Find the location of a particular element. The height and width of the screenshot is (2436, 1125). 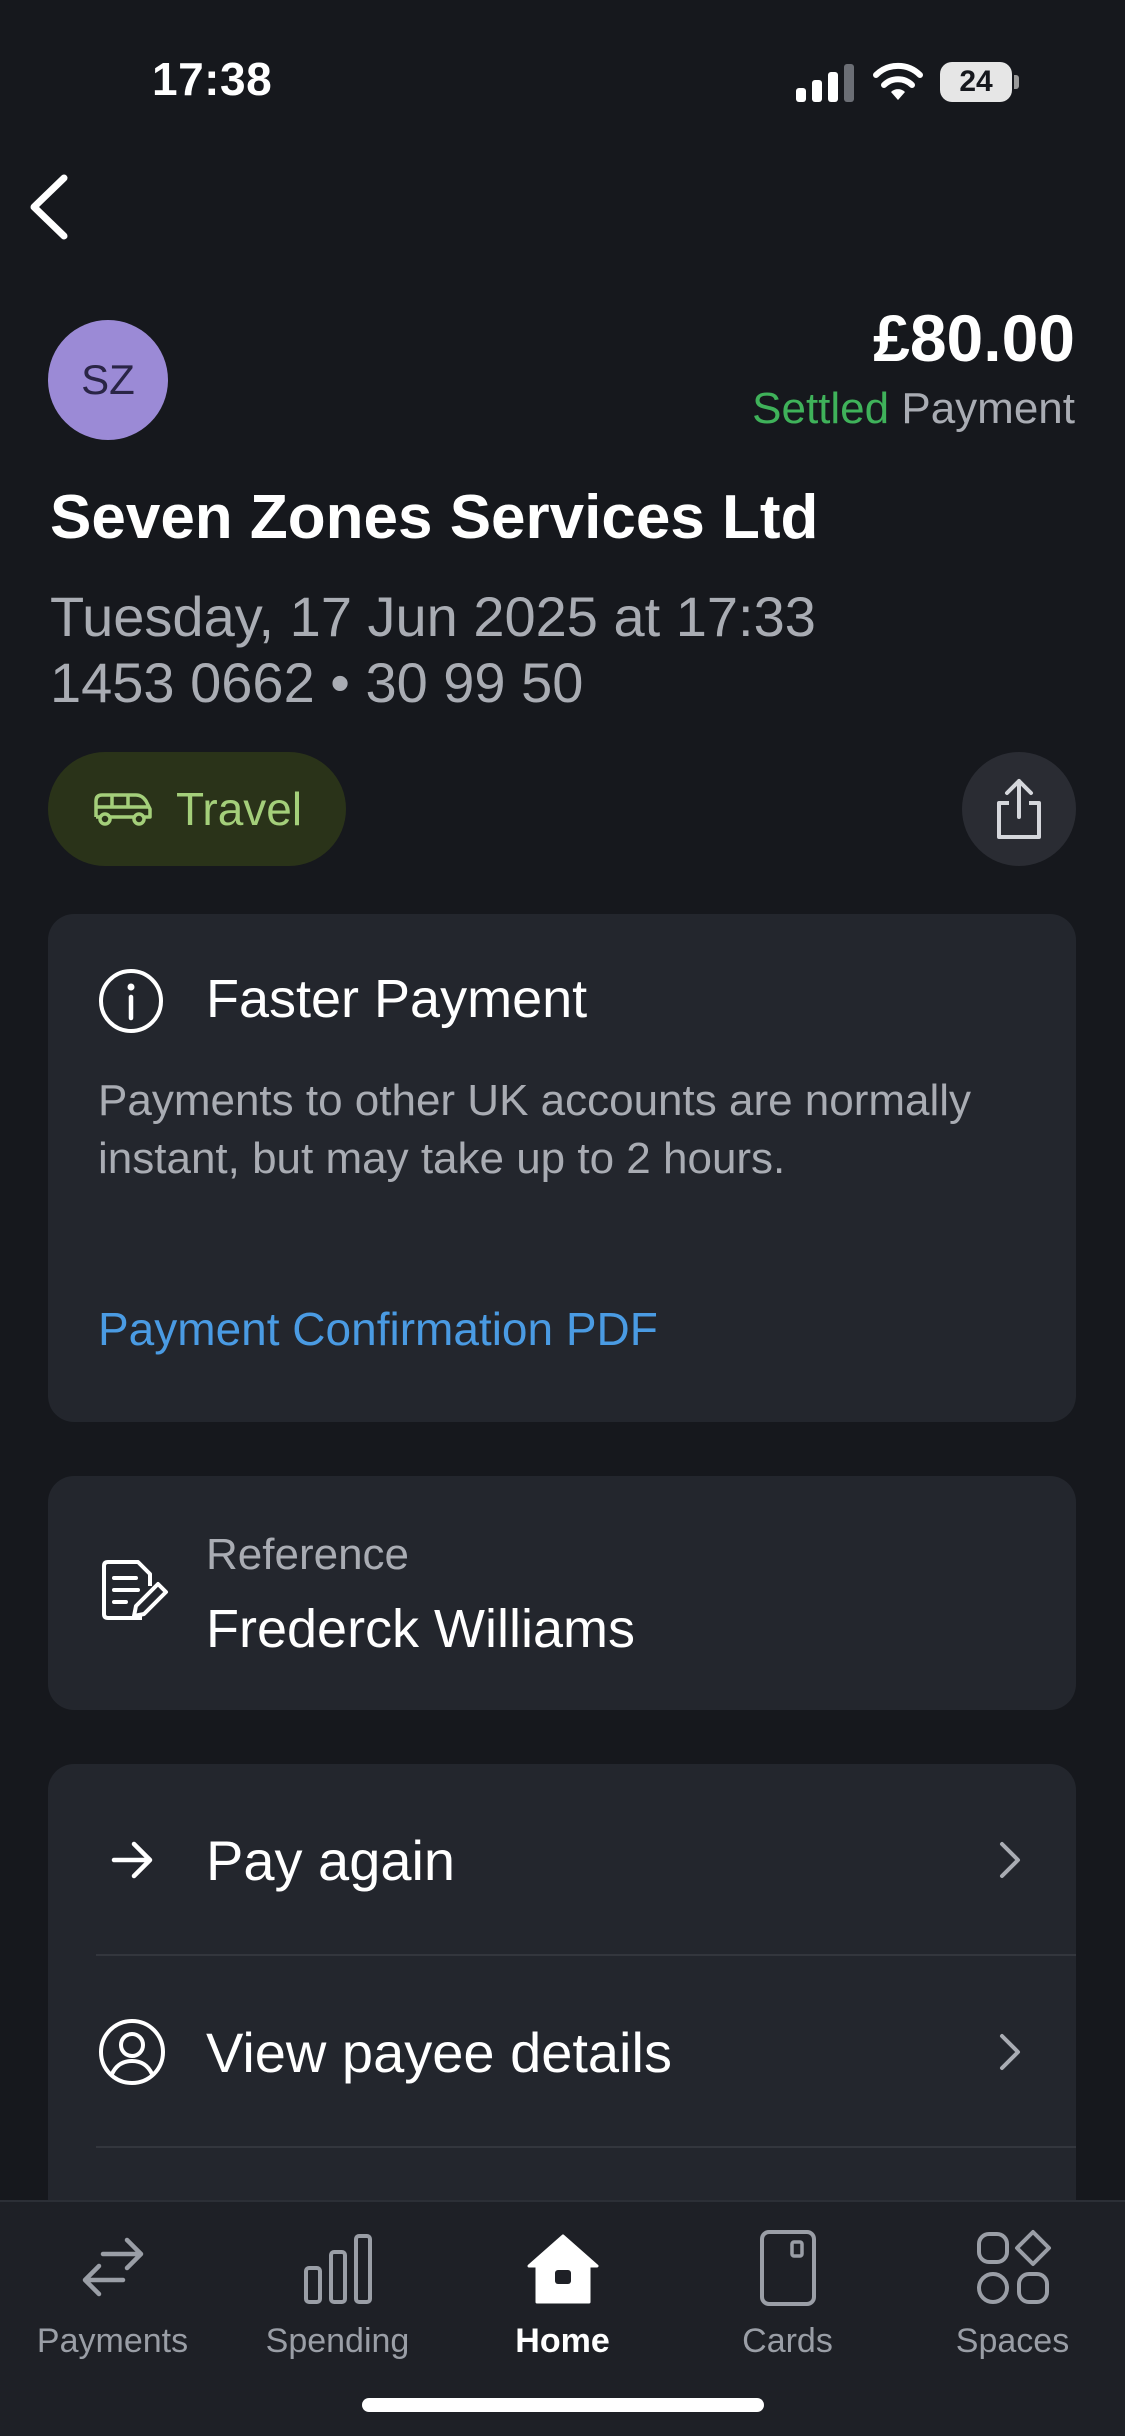

tab-spaces: Spaces is located at coordinates (1012, 2299).